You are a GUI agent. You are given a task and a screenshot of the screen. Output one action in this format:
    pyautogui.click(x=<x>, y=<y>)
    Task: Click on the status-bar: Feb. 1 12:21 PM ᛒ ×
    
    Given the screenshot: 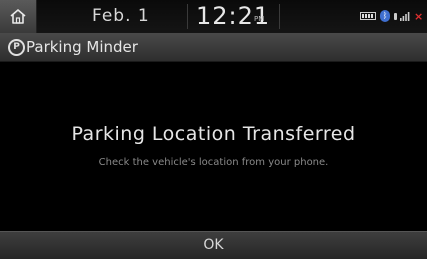 What is the action you would take?
    pyautogui.click(x=213, y=16)
    